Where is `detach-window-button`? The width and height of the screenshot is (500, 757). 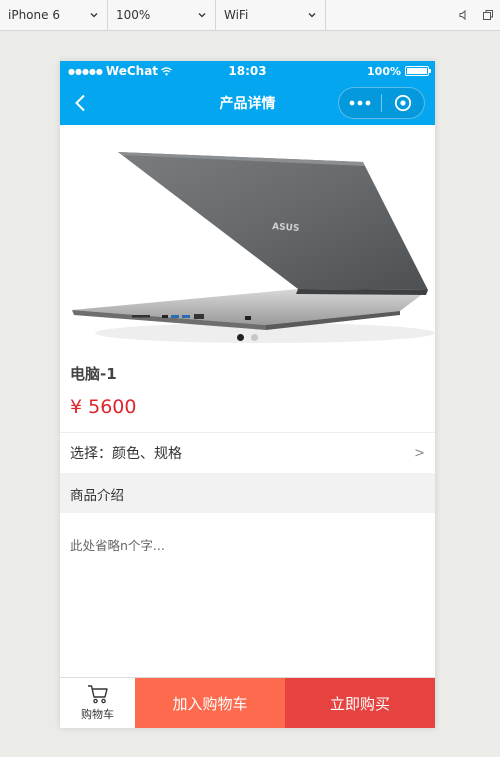 detach-window-button is located at coordinates (488, 15).